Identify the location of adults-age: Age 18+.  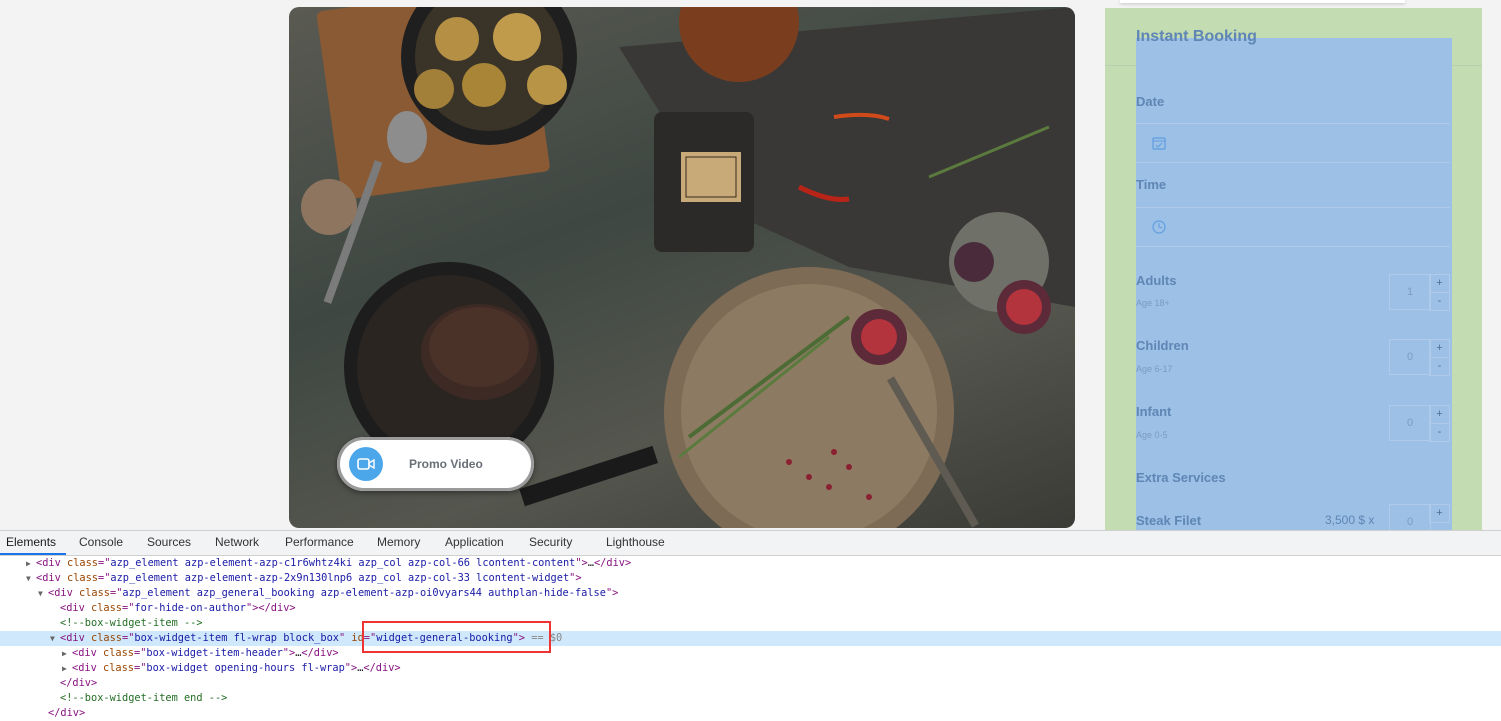
(1153, 303).